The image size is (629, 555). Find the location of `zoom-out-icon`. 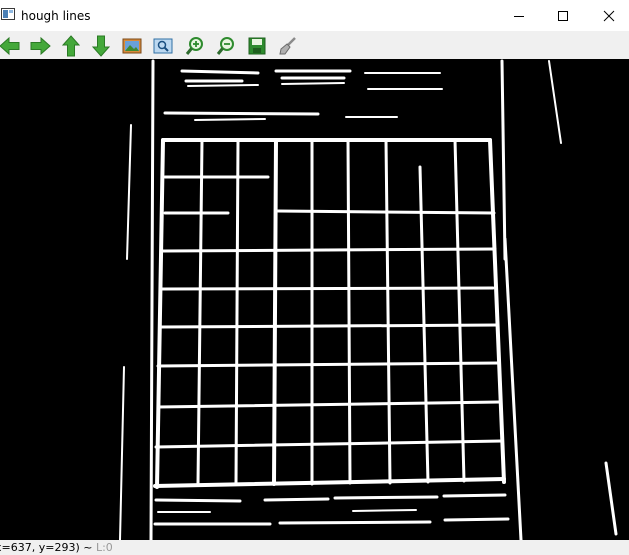

zoom-out-icon is located at coordinates (225, 46).